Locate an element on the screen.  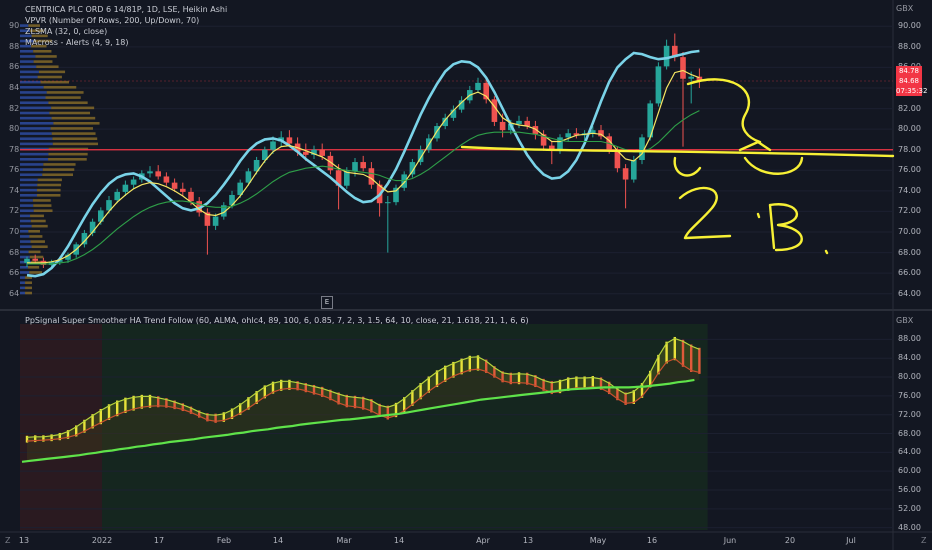
price-axis-tick: 80.00 is located at coordinates (909, 129).